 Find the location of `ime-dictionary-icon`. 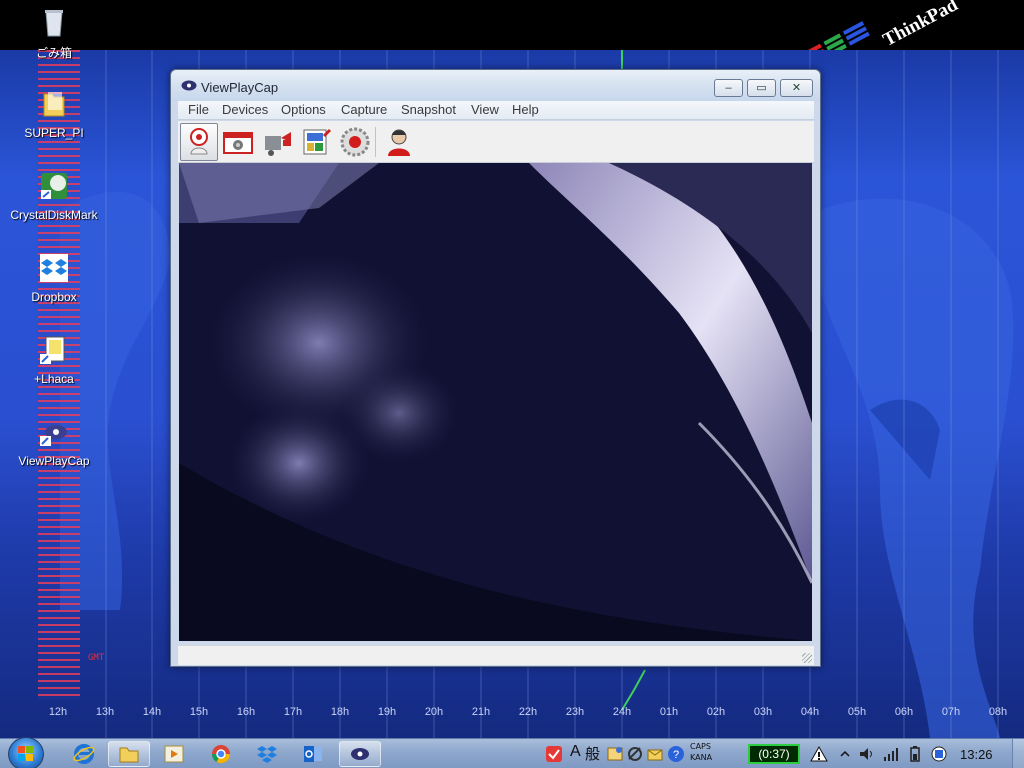

ime-dictionary-icon is located at coordinates (615, 754).